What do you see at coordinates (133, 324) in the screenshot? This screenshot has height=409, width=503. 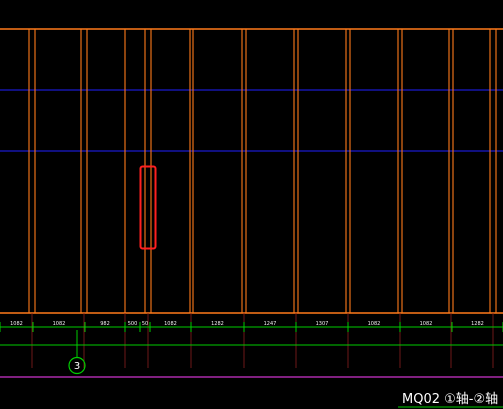 I see `dimension-text: 500` at bounding box center [133, 324].